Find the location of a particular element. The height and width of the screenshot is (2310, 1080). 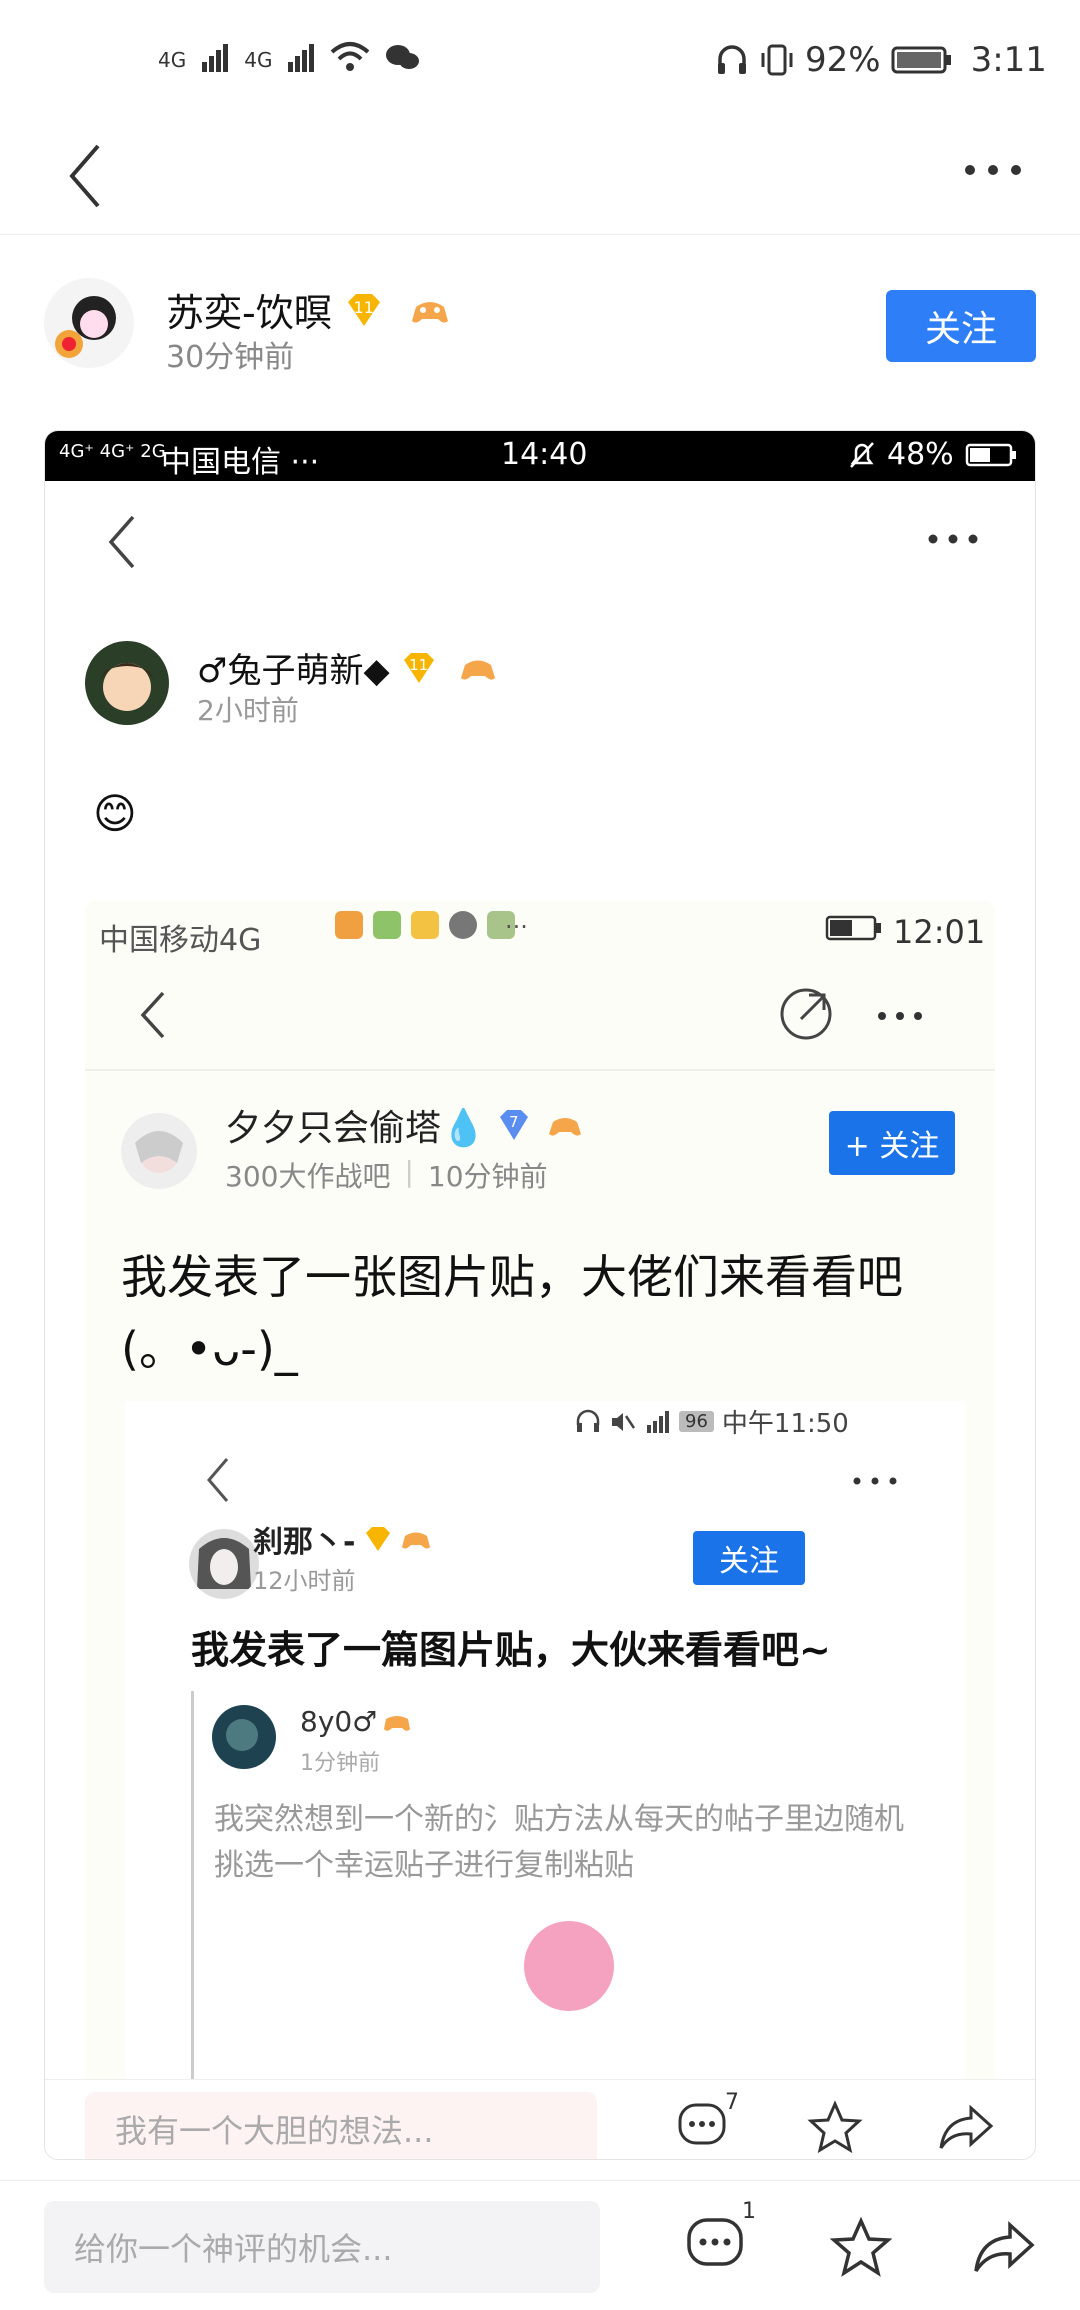

author-name: ♂兔子萌新◆ is located at coordinates (293, 671).